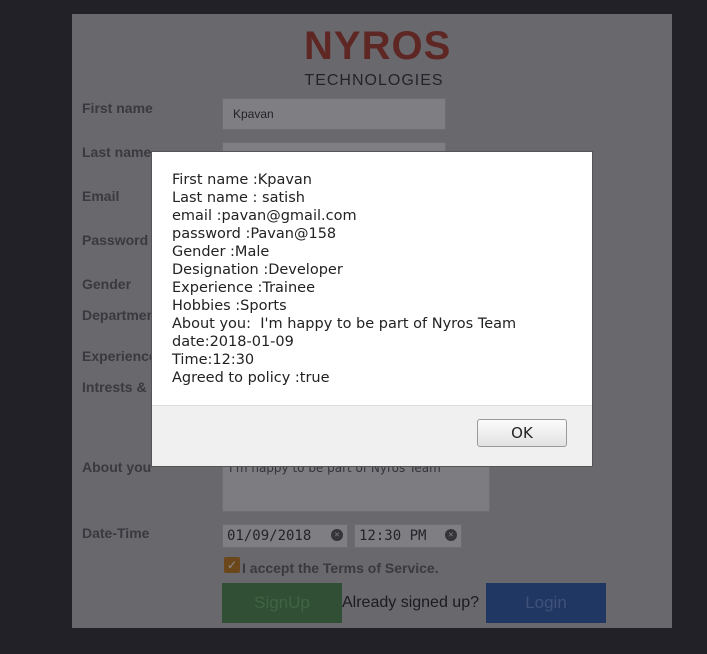 This screenshot has height=654, width=707. I want to click on dialog-line: Time:12:30, so click(213, 360).